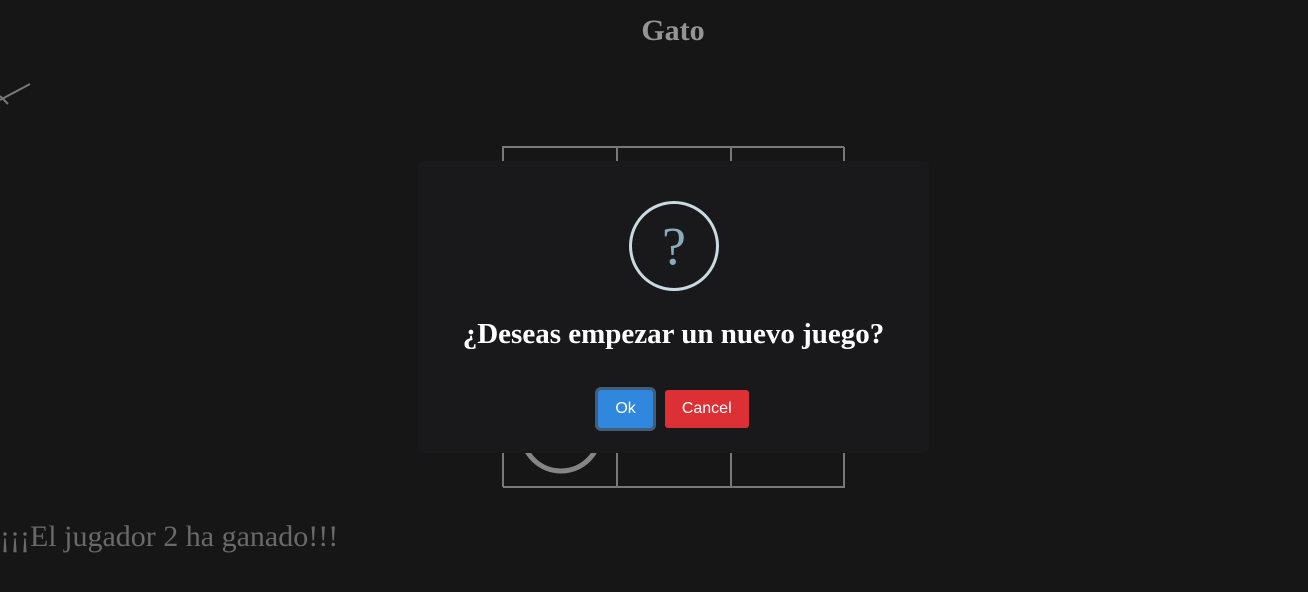  I want to click on question-glyph: ?, so click(674, 246).